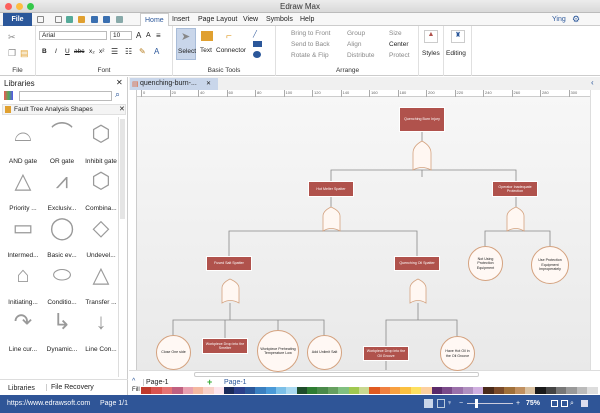 Image resolution: width=600 pixels, height=413 pixels. What do you see at coordinates (19, 6) in the screenshot?
I see `minimize-window-icon` at bounding box center [19, 6].